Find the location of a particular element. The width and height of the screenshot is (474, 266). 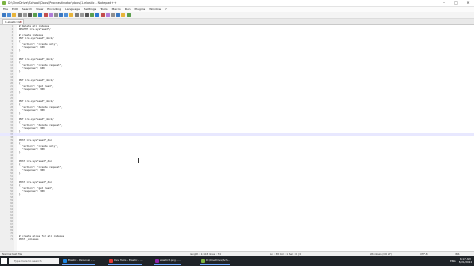

minimize-button: – is located at coordinates (444, 3).